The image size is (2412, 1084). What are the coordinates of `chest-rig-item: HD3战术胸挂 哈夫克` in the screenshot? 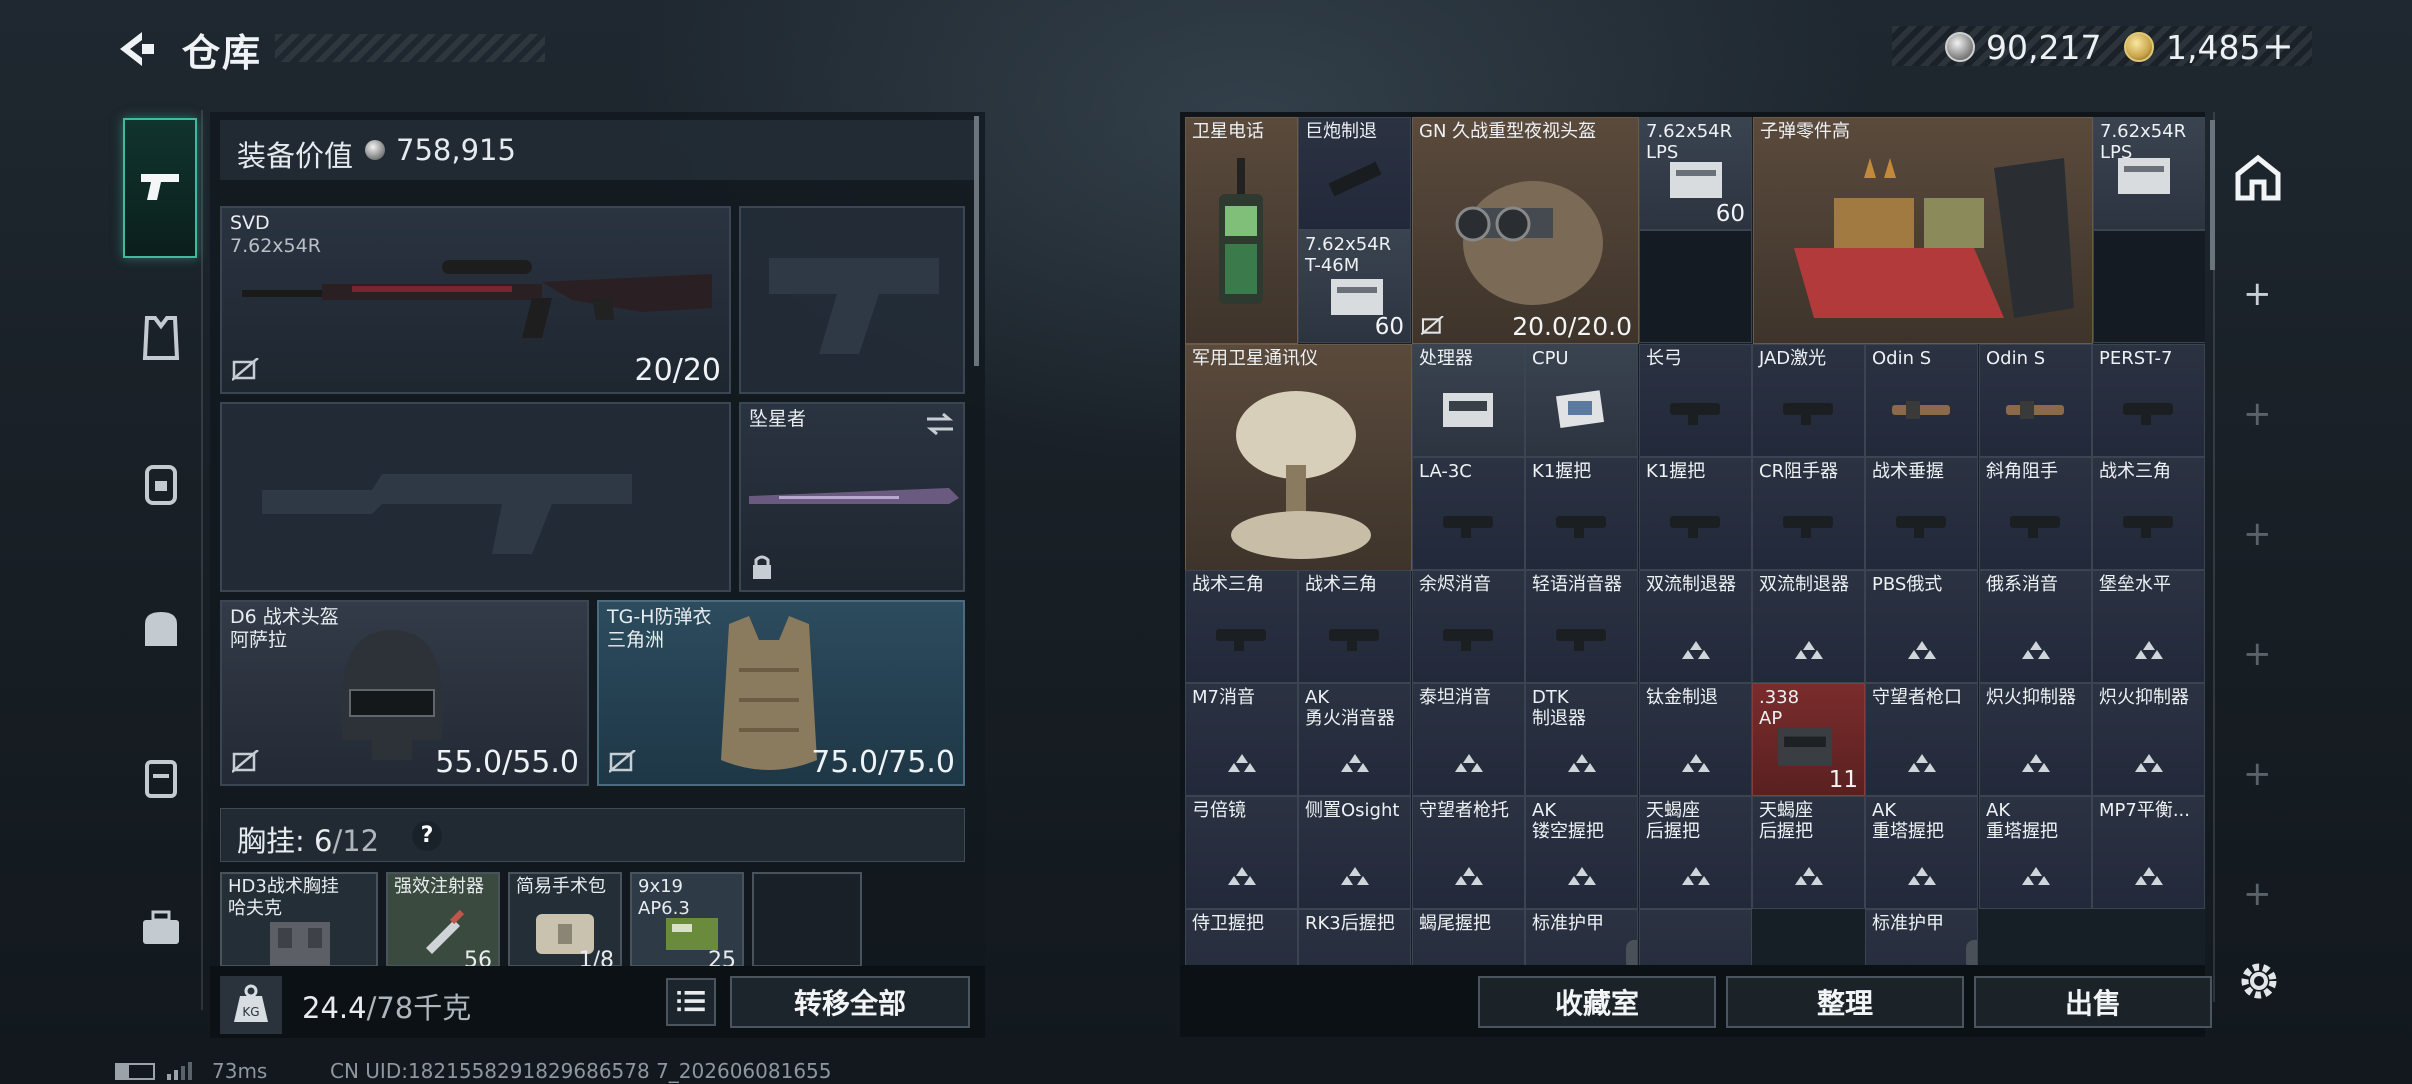 It's located at (299, 920).